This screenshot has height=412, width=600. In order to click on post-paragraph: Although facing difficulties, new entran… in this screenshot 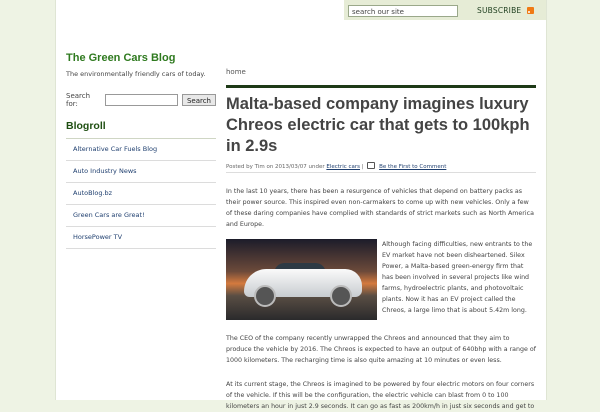, I will do `click(457, 277)`.